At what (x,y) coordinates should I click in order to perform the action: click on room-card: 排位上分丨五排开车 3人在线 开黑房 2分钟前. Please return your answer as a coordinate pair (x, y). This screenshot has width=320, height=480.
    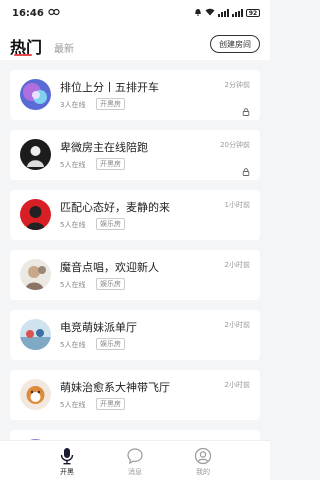
    Looking at the image, I should click on (135, 95).